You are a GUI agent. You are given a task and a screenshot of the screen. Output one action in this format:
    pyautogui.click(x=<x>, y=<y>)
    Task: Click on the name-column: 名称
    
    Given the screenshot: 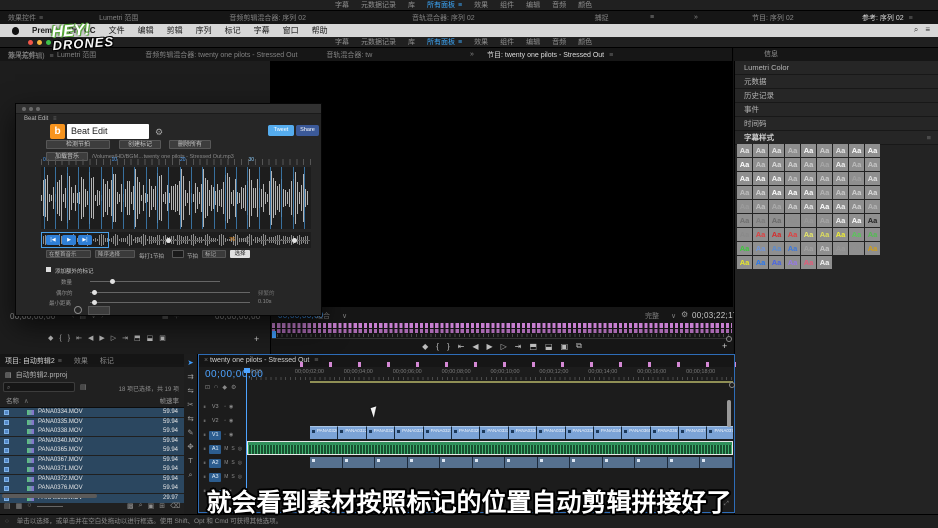 What is the action you would take?
    pyautogui.click(x=12, y=401)
    